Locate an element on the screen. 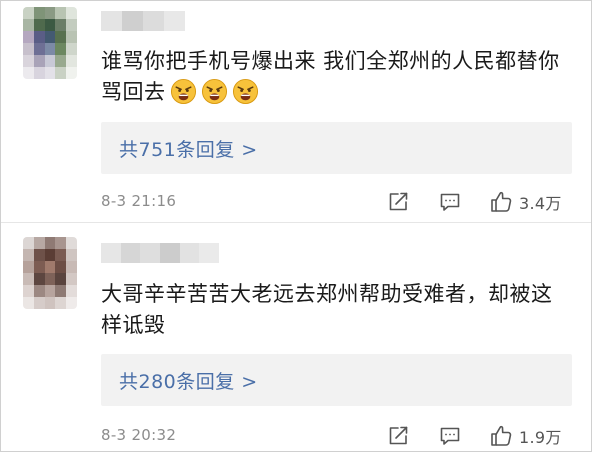 This screenshot has height=452, width=592. comment-text-body: 大哥辛辛苦苦大老远去郑州帮助受难者，却被这样诋毁 is located at coordinates (327, 309).